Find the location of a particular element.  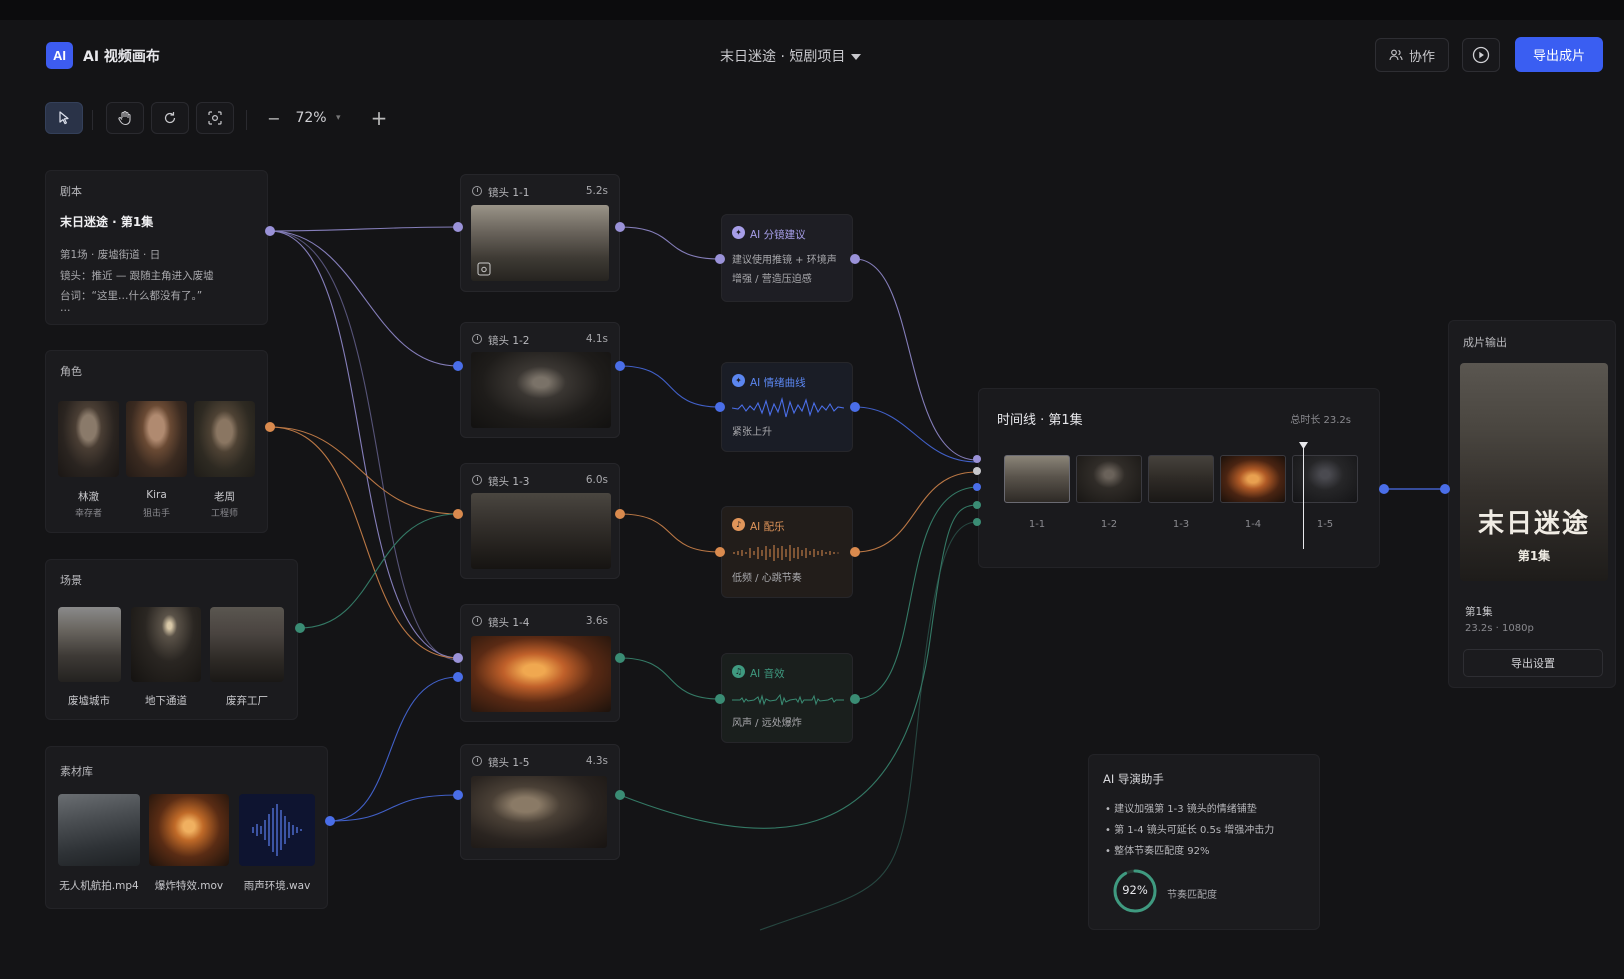

script-line: 镜头：推近 — 跟随主角进入废墟 is located at coordinates (137, 276).